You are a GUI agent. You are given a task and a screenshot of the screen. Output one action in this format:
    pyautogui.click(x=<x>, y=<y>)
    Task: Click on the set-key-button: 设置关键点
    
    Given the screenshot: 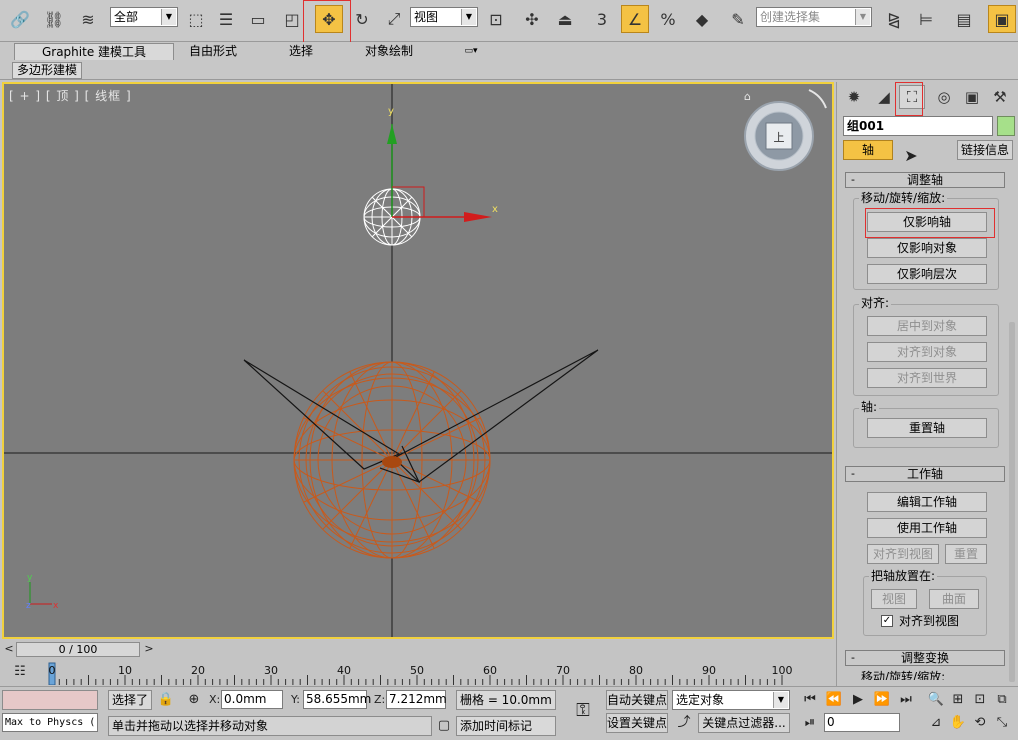 What is the action you would take?
    pyautogui.click(x=637, y=723)
    